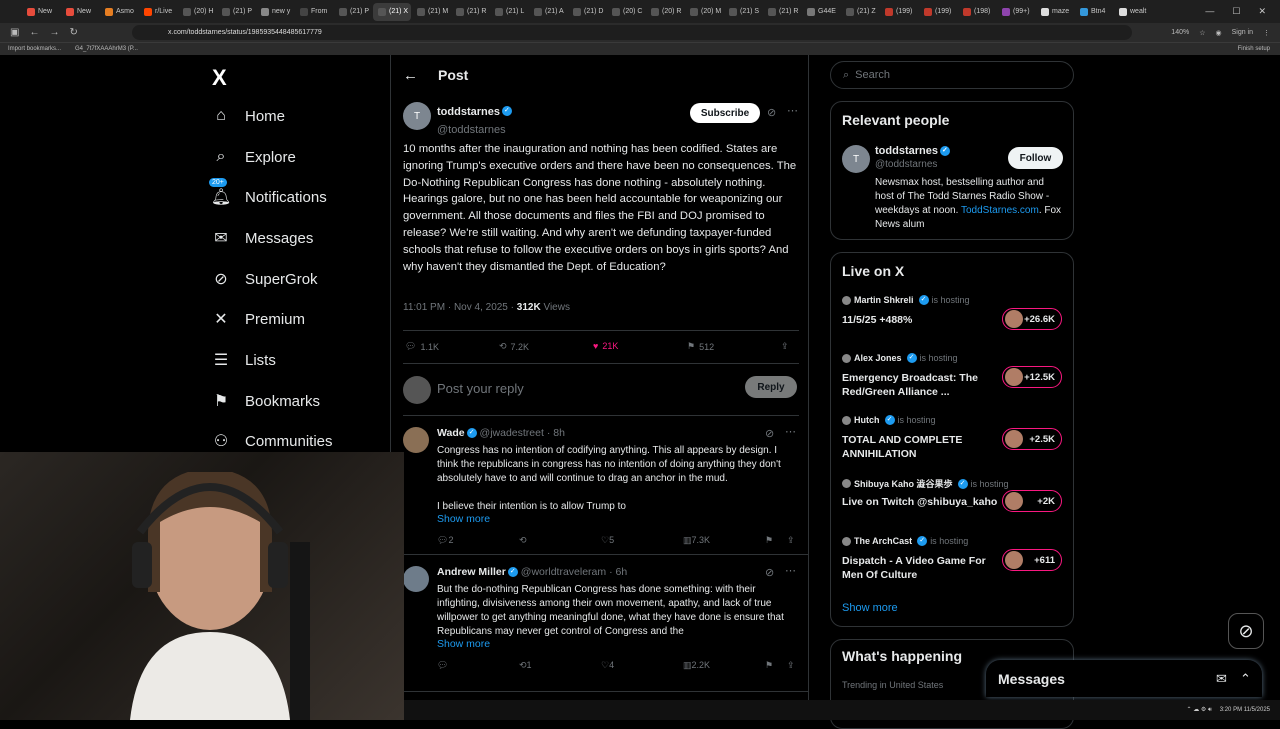 This screenshot has height=729, width=1280. What do you see at coordinates (197, 12) in the screenshot?
I see `browser-tab: (20) H` at bounding box center [197, 12].